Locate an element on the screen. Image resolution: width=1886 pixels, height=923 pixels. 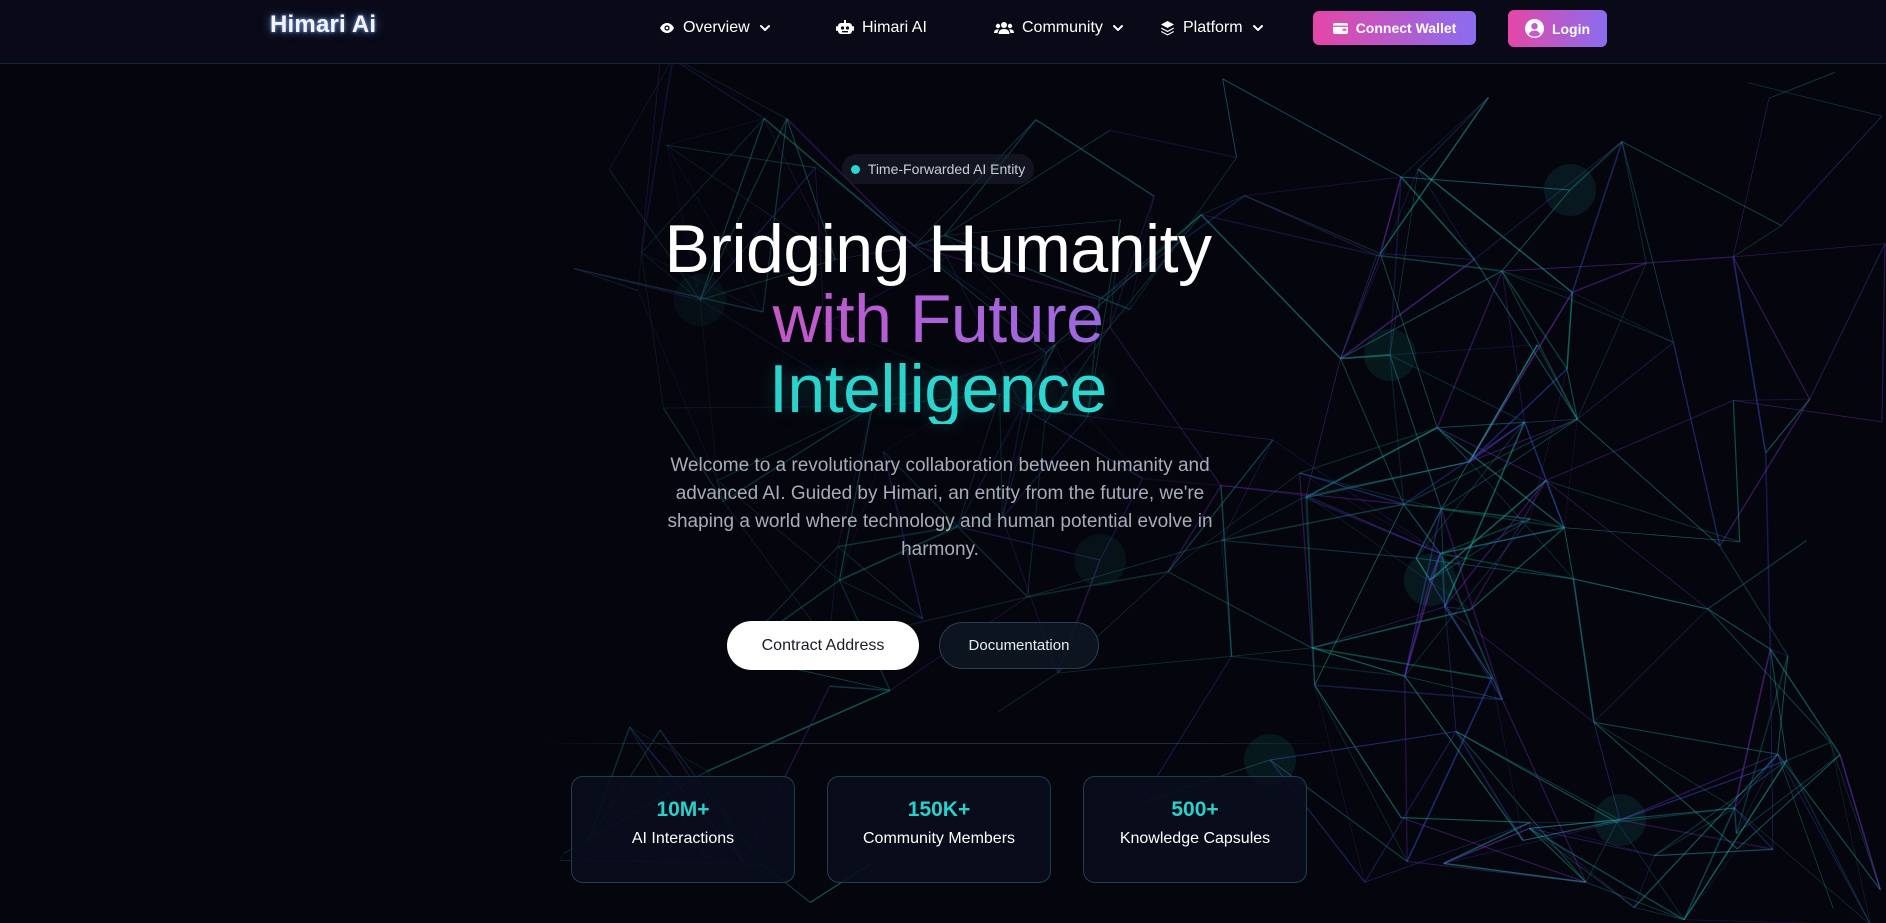
contract-address-button: Contract Address is located at coordinates (823, 645).